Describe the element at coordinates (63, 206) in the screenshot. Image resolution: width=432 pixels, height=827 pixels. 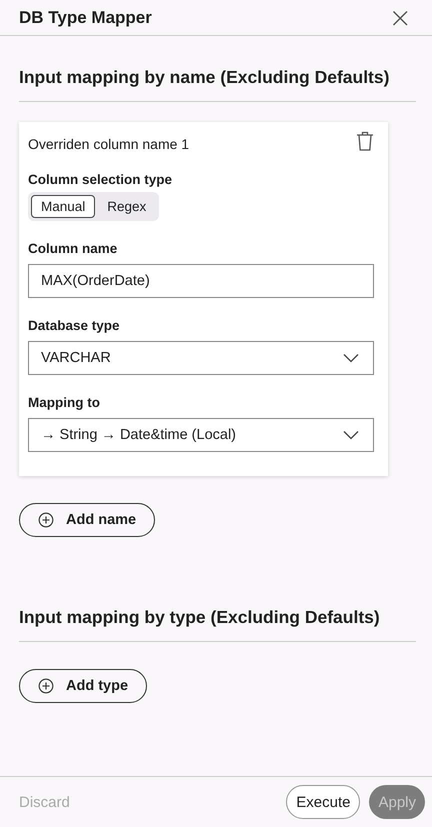
I see `segment-option: Manual` at that location.